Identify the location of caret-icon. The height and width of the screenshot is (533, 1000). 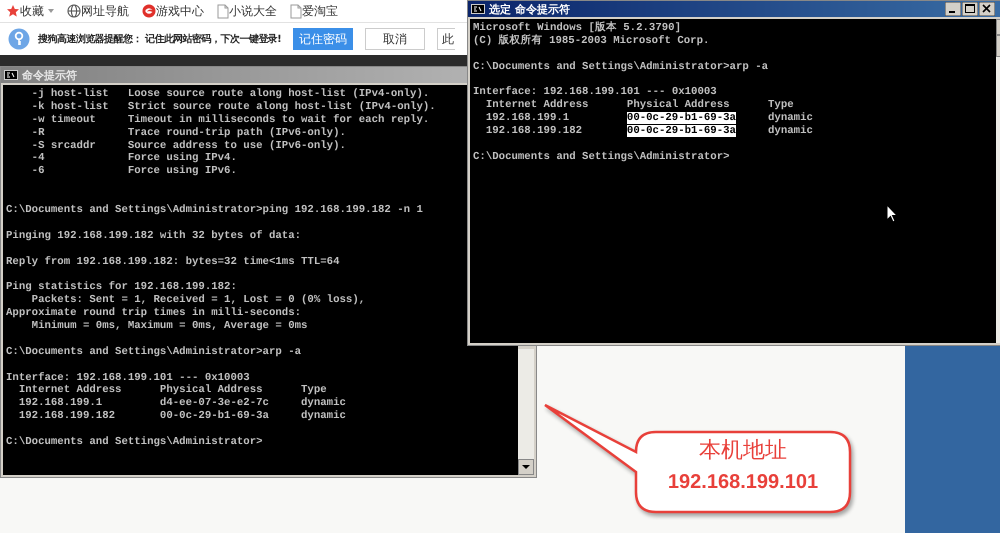
(51, 11).